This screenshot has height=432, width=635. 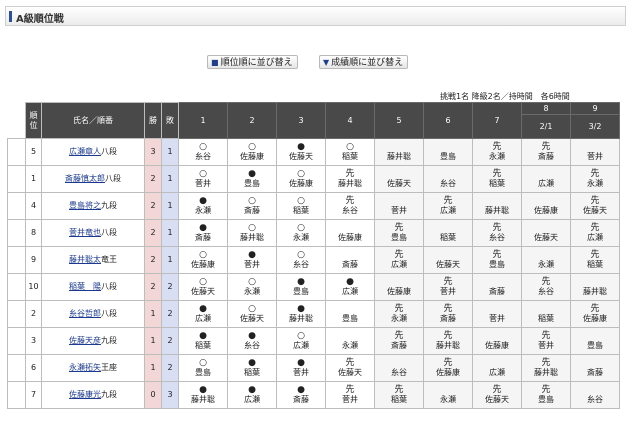 What do you see at coordinates (399, 120) in the screenshot?
I see `col-header-round: 5` at bounding box center [399, 120].